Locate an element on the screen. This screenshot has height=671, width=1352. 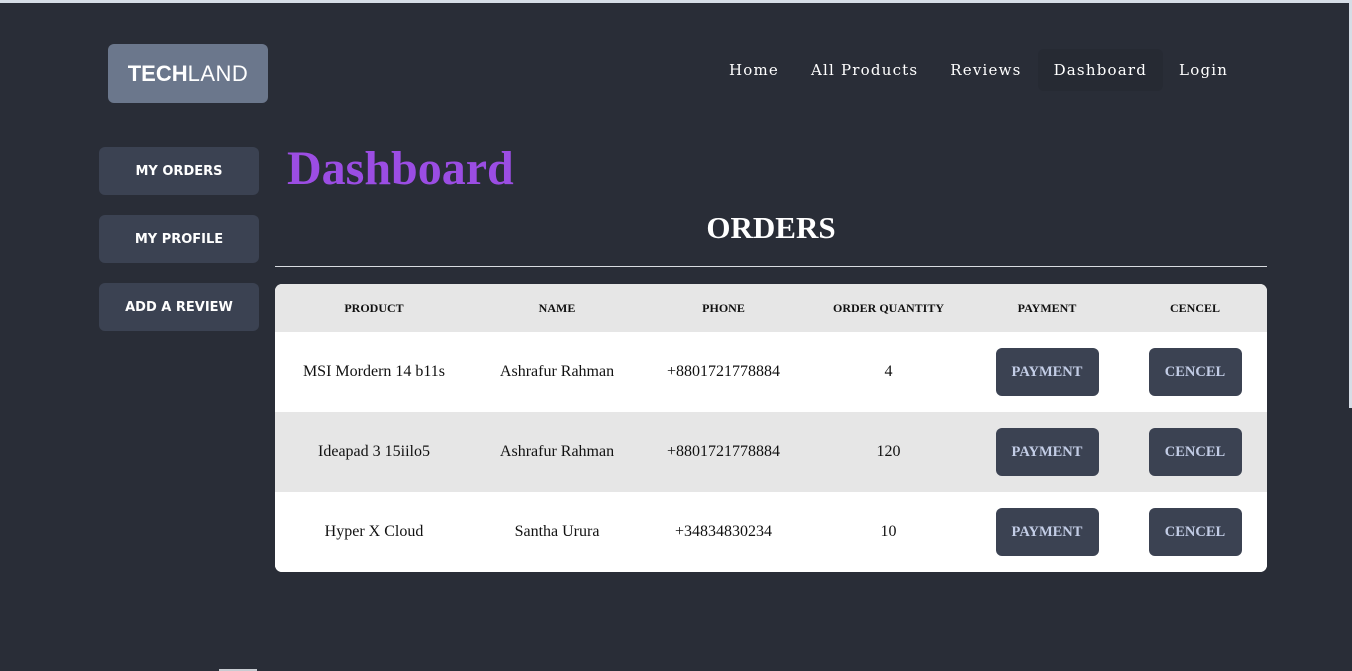
sidebar-my-orders-button: MY ORDERS is located at coordinates (179, 171).